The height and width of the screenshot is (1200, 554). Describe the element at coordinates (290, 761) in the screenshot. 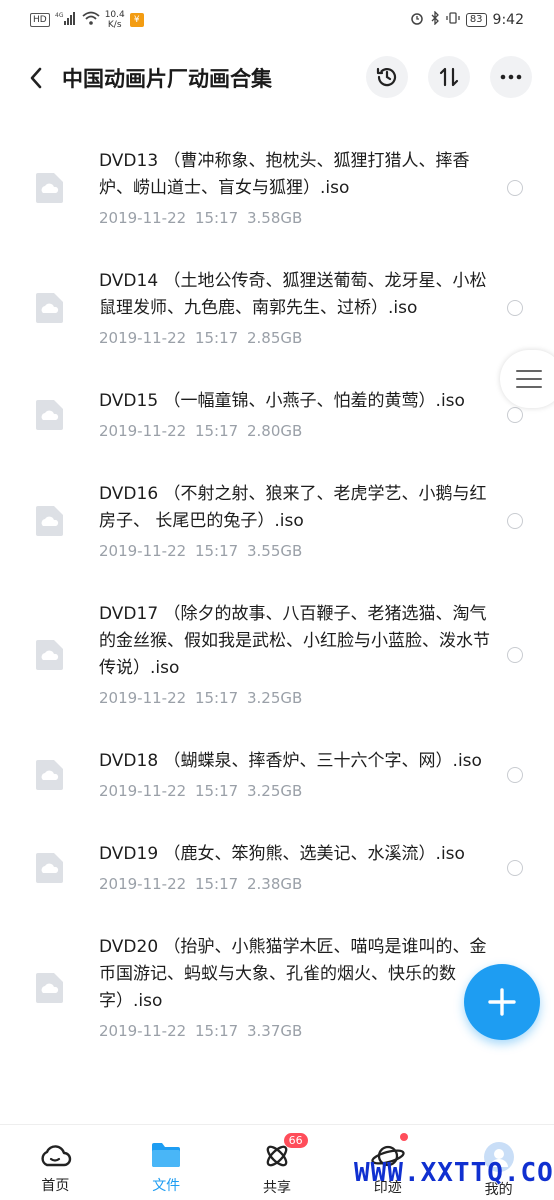

I see `file-name: DVD18 （蝴蝶泉、摔香炉、三十六个字、网）.iso` at that location.